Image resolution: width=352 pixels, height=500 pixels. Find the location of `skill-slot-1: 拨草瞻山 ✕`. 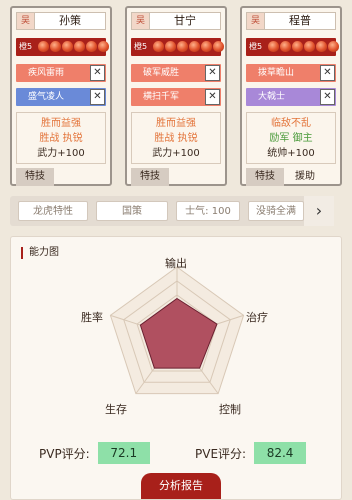

skill-slot-1: 拨草瞻山 ✕ is located at coordinates (291, 73).